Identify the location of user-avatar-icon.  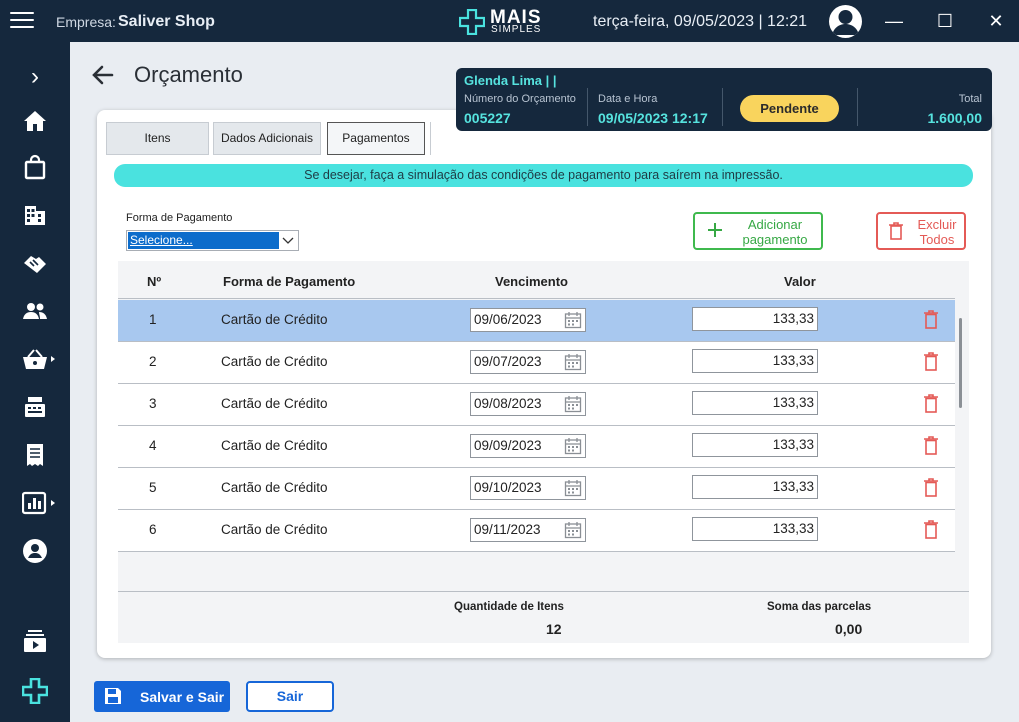
(845, 21).